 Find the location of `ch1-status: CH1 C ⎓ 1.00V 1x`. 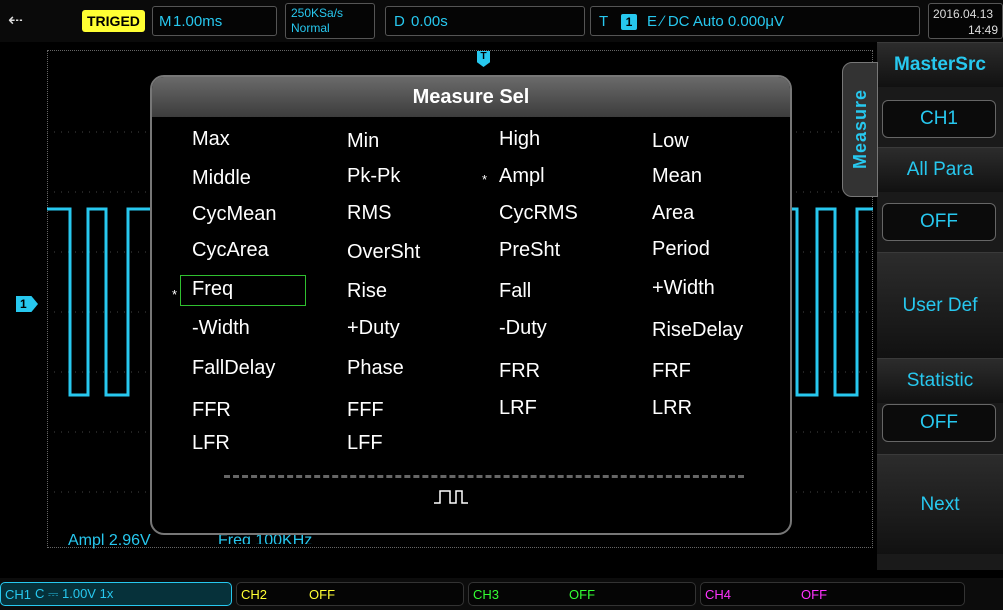

ch1-status: CH1 C ⎓ 1.00V 1x is located at coordinates (116, 594).